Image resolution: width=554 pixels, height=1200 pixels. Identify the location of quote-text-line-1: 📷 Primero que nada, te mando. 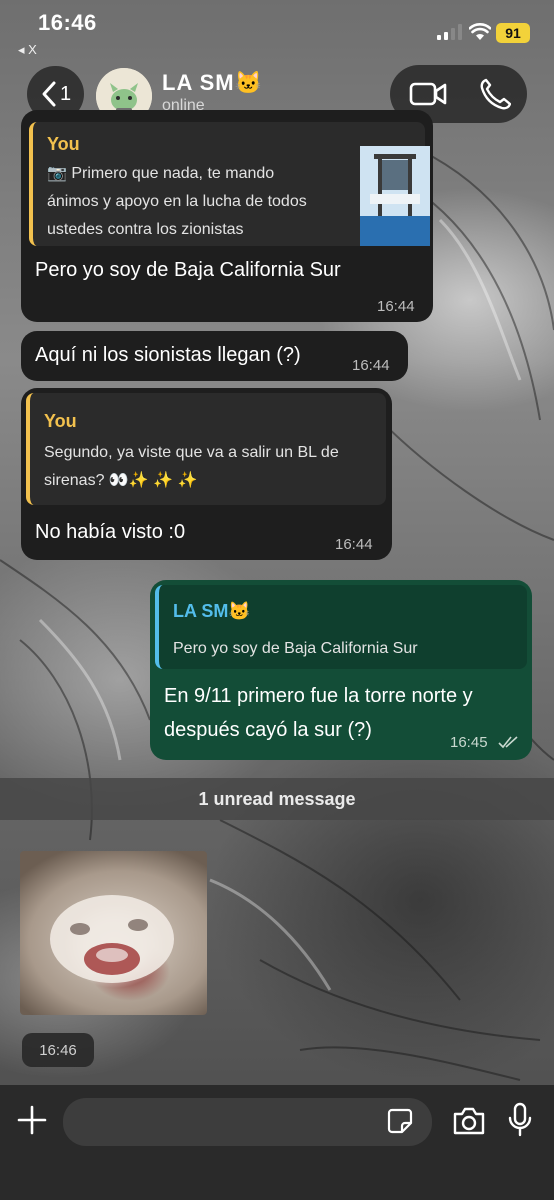
(161, 173).